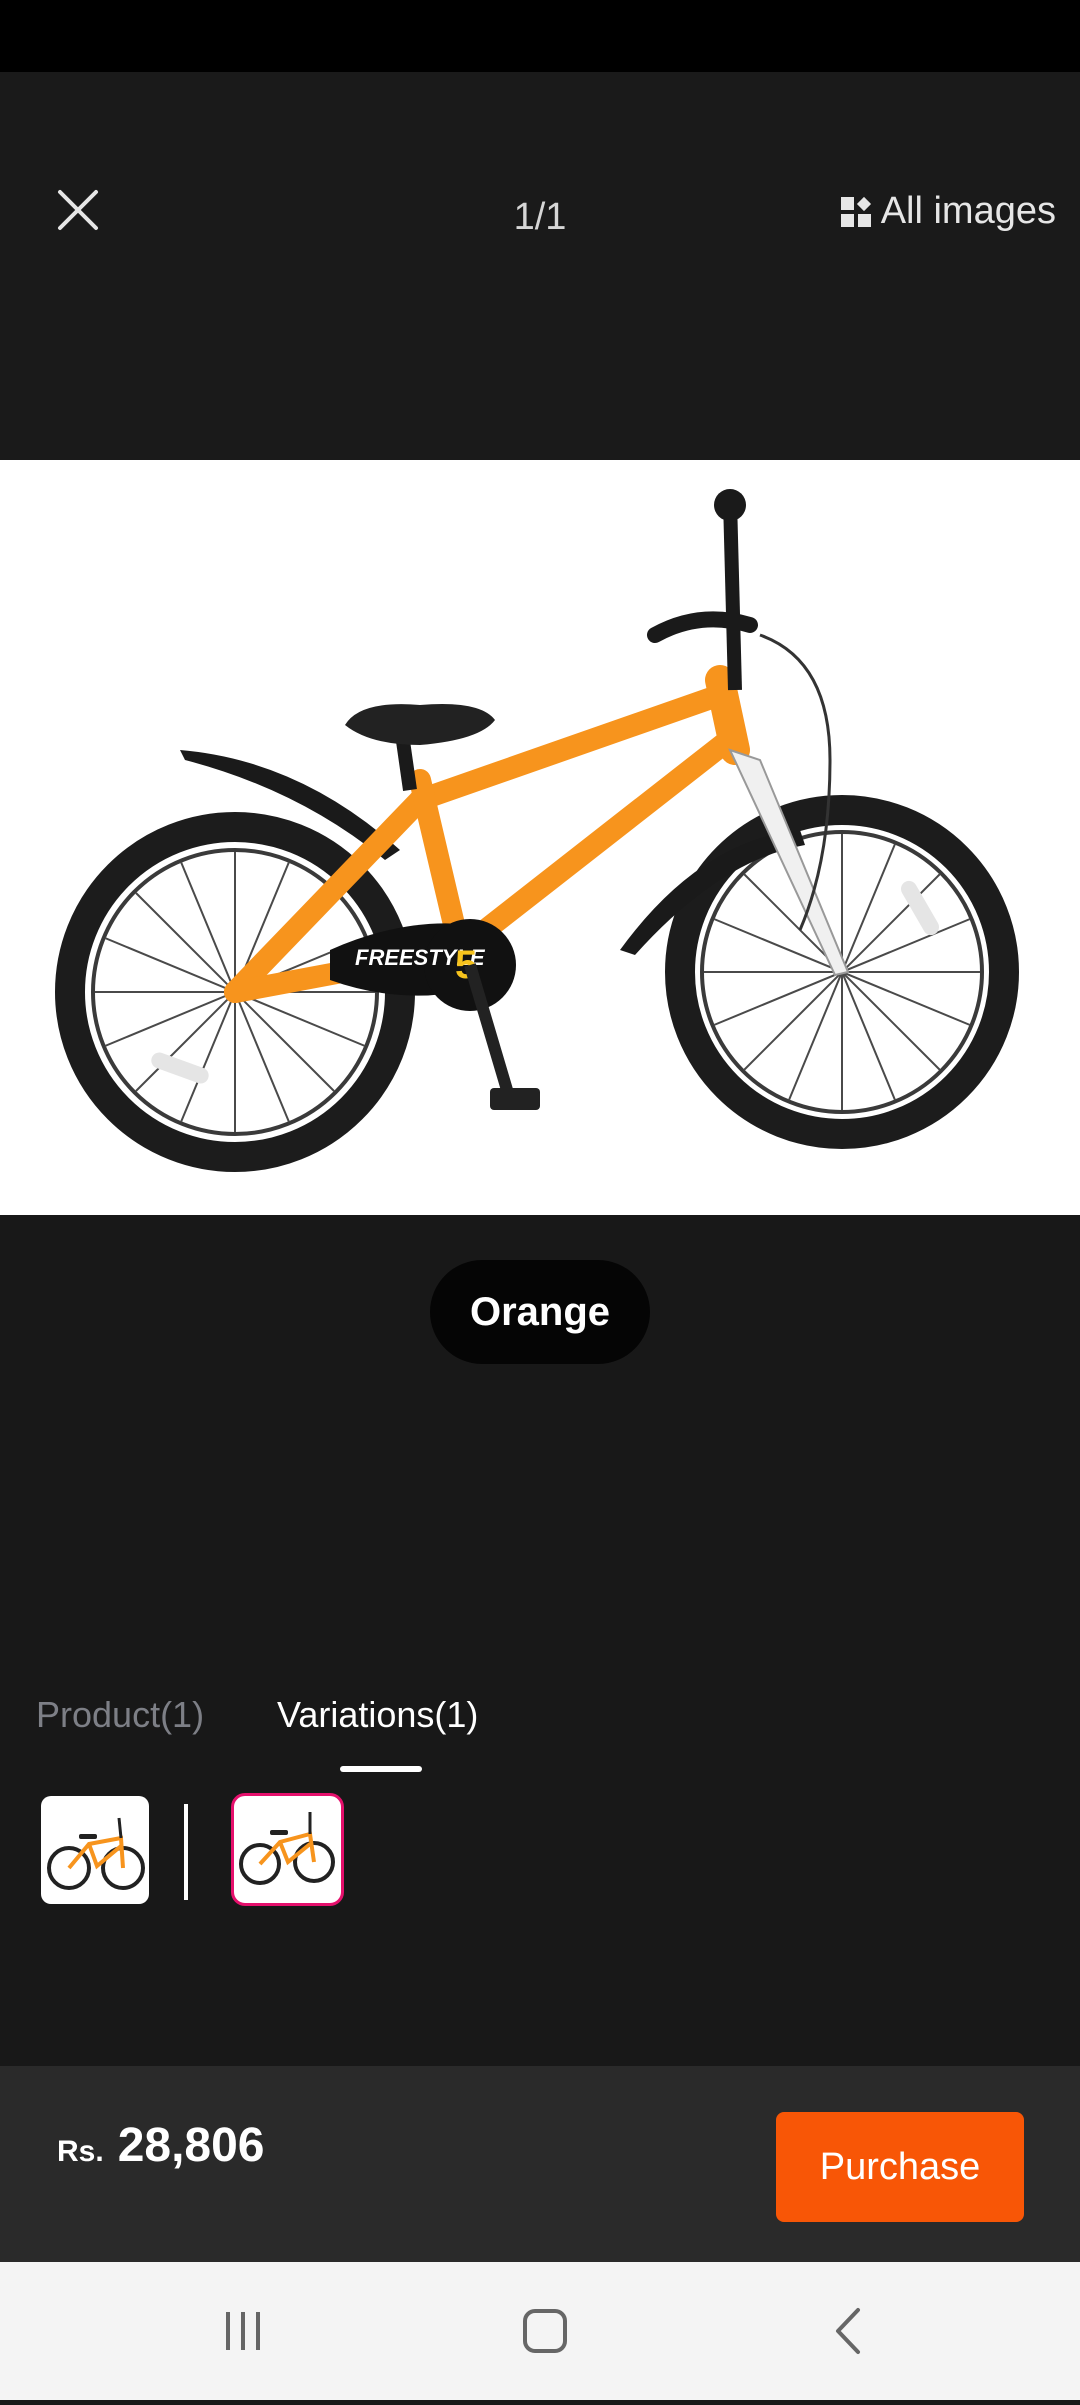 This screenshot has width=1080, height=2405. I want to click on tab-product: Product(1), so click(120, 1715).